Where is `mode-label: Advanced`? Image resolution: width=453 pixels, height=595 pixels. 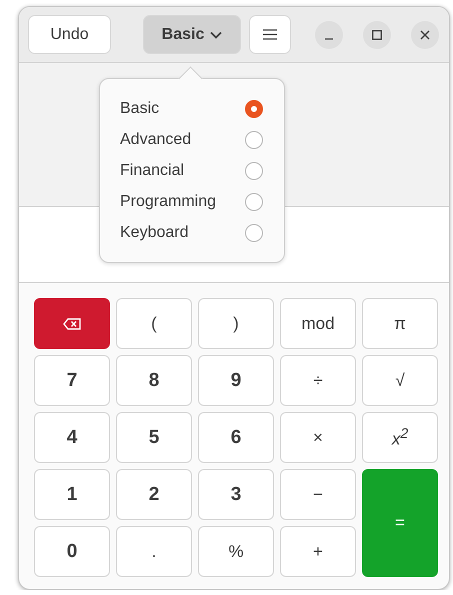 mode-label: Advanced is located at coordinates (156, 139).